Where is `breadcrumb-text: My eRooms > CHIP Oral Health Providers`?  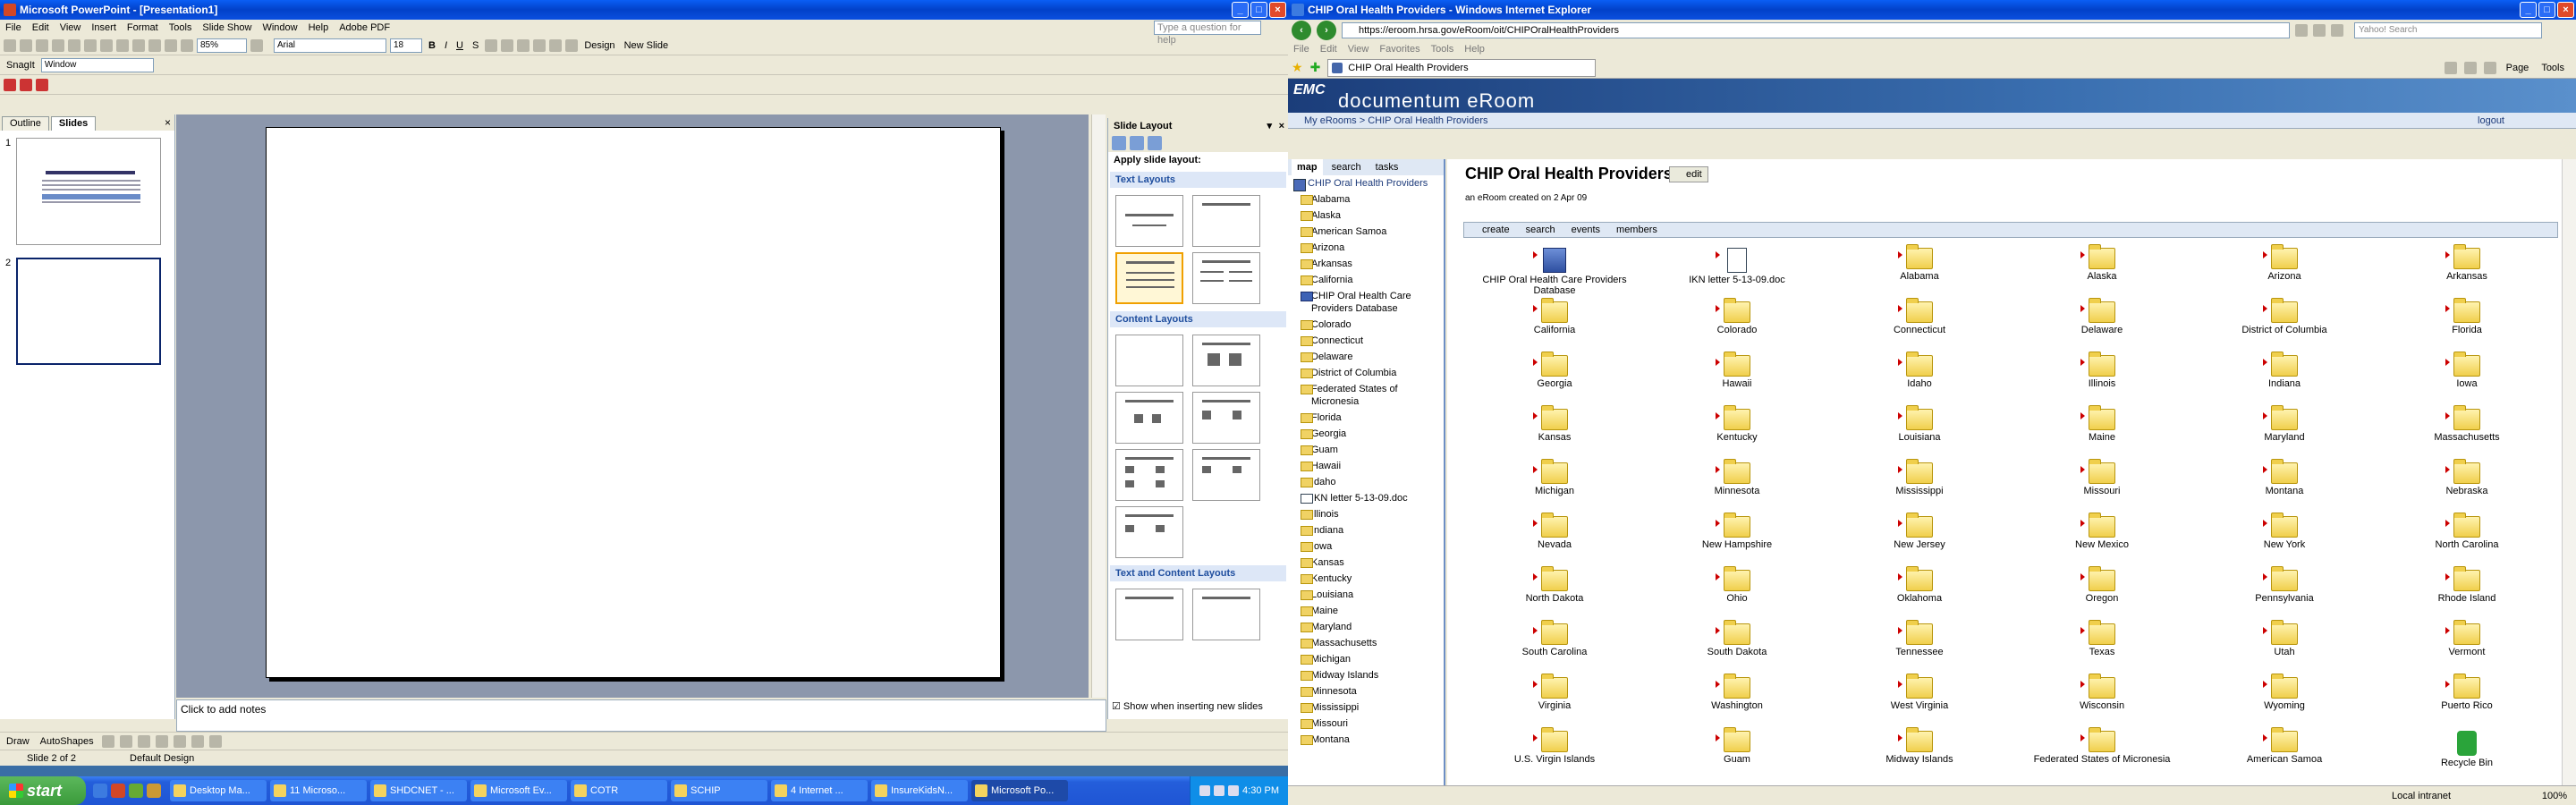 breadcrumb-text: My eRooms > CHIP Oral Health Providers is located at coordinates (1396, 120).